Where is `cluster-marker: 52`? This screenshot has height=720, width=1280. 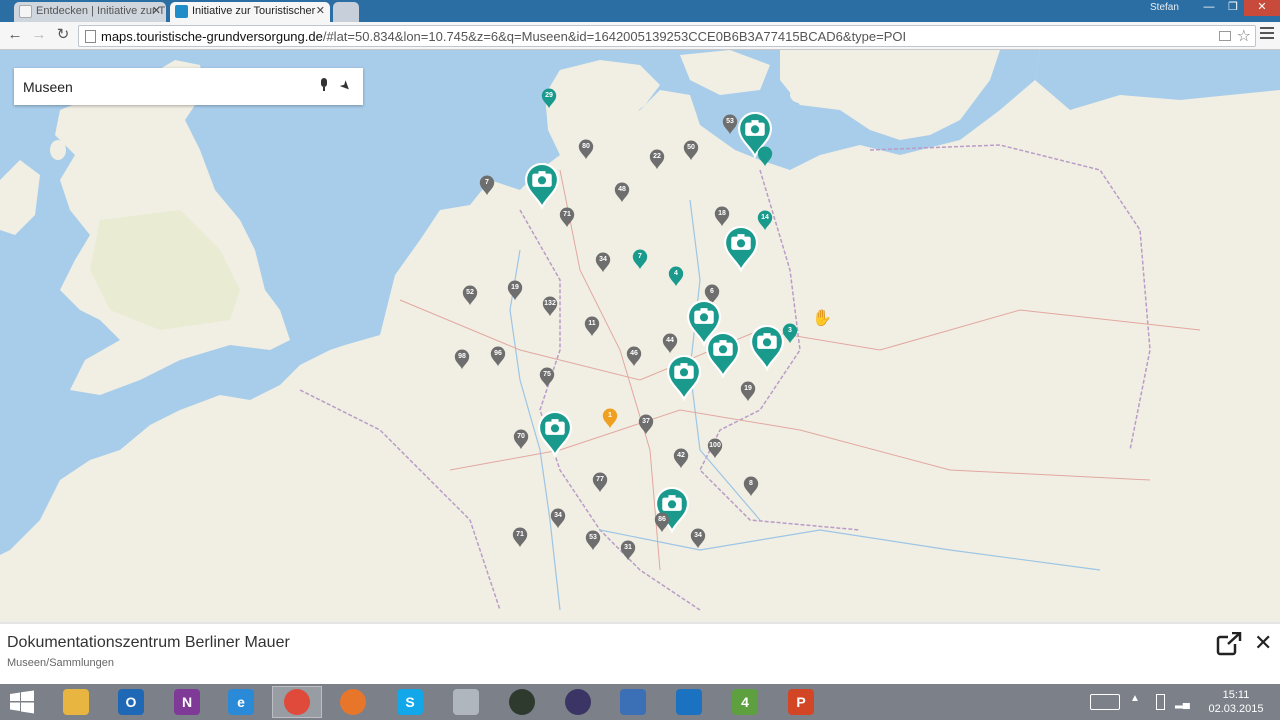 cluster-marker: 52 is located at coordinates (470, 295).